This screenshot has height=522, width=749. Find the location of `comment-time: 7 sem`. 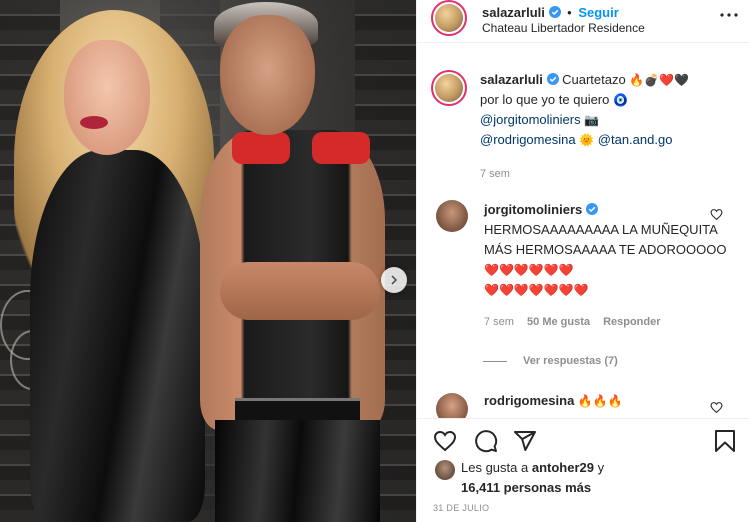

comment-time: 7 sem is located at coordinates (499, 322).